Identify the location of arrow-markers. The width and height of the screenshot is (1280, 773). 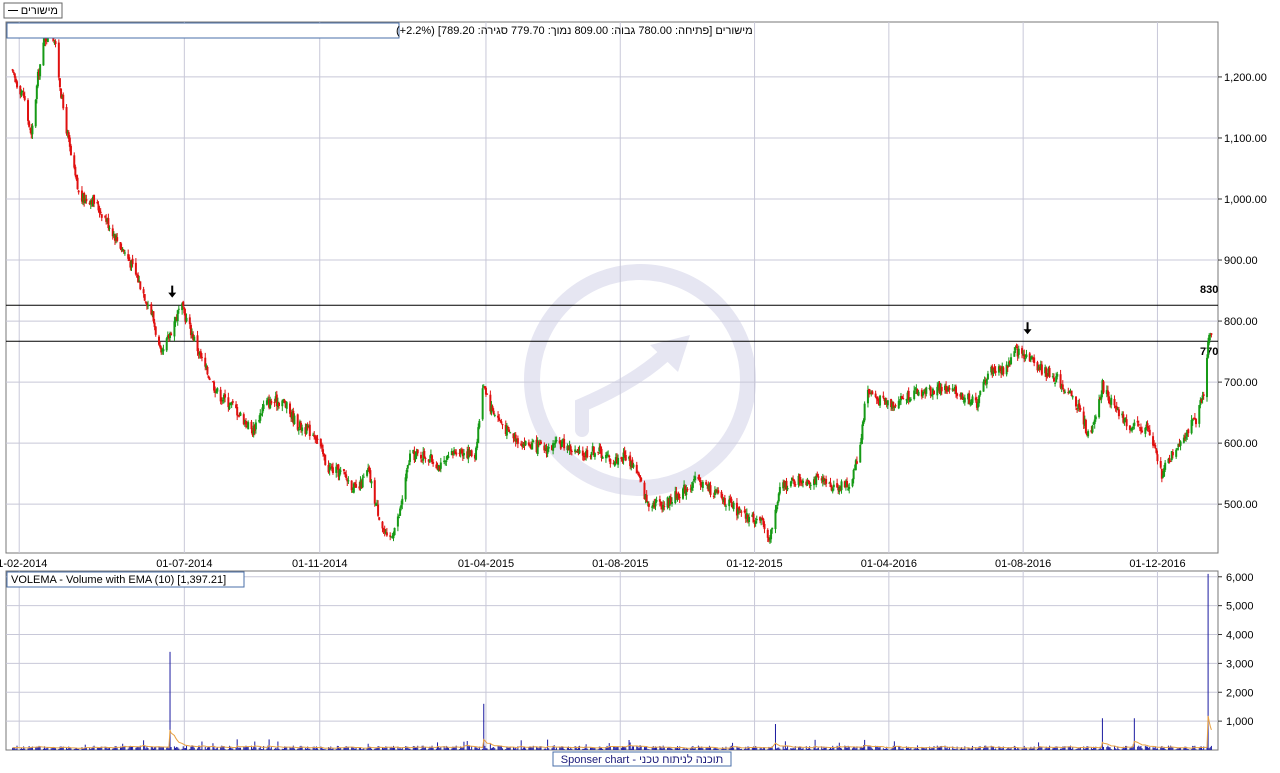
(600, 310).